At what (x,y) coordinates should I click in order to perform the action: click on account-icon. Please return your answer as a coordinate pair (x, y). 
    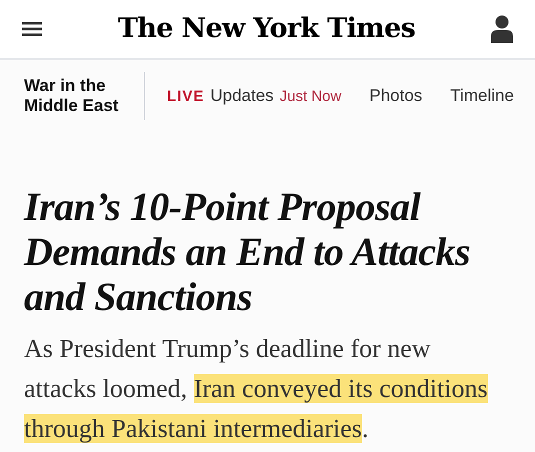
    Looking at the image, I should click on (502, 29).